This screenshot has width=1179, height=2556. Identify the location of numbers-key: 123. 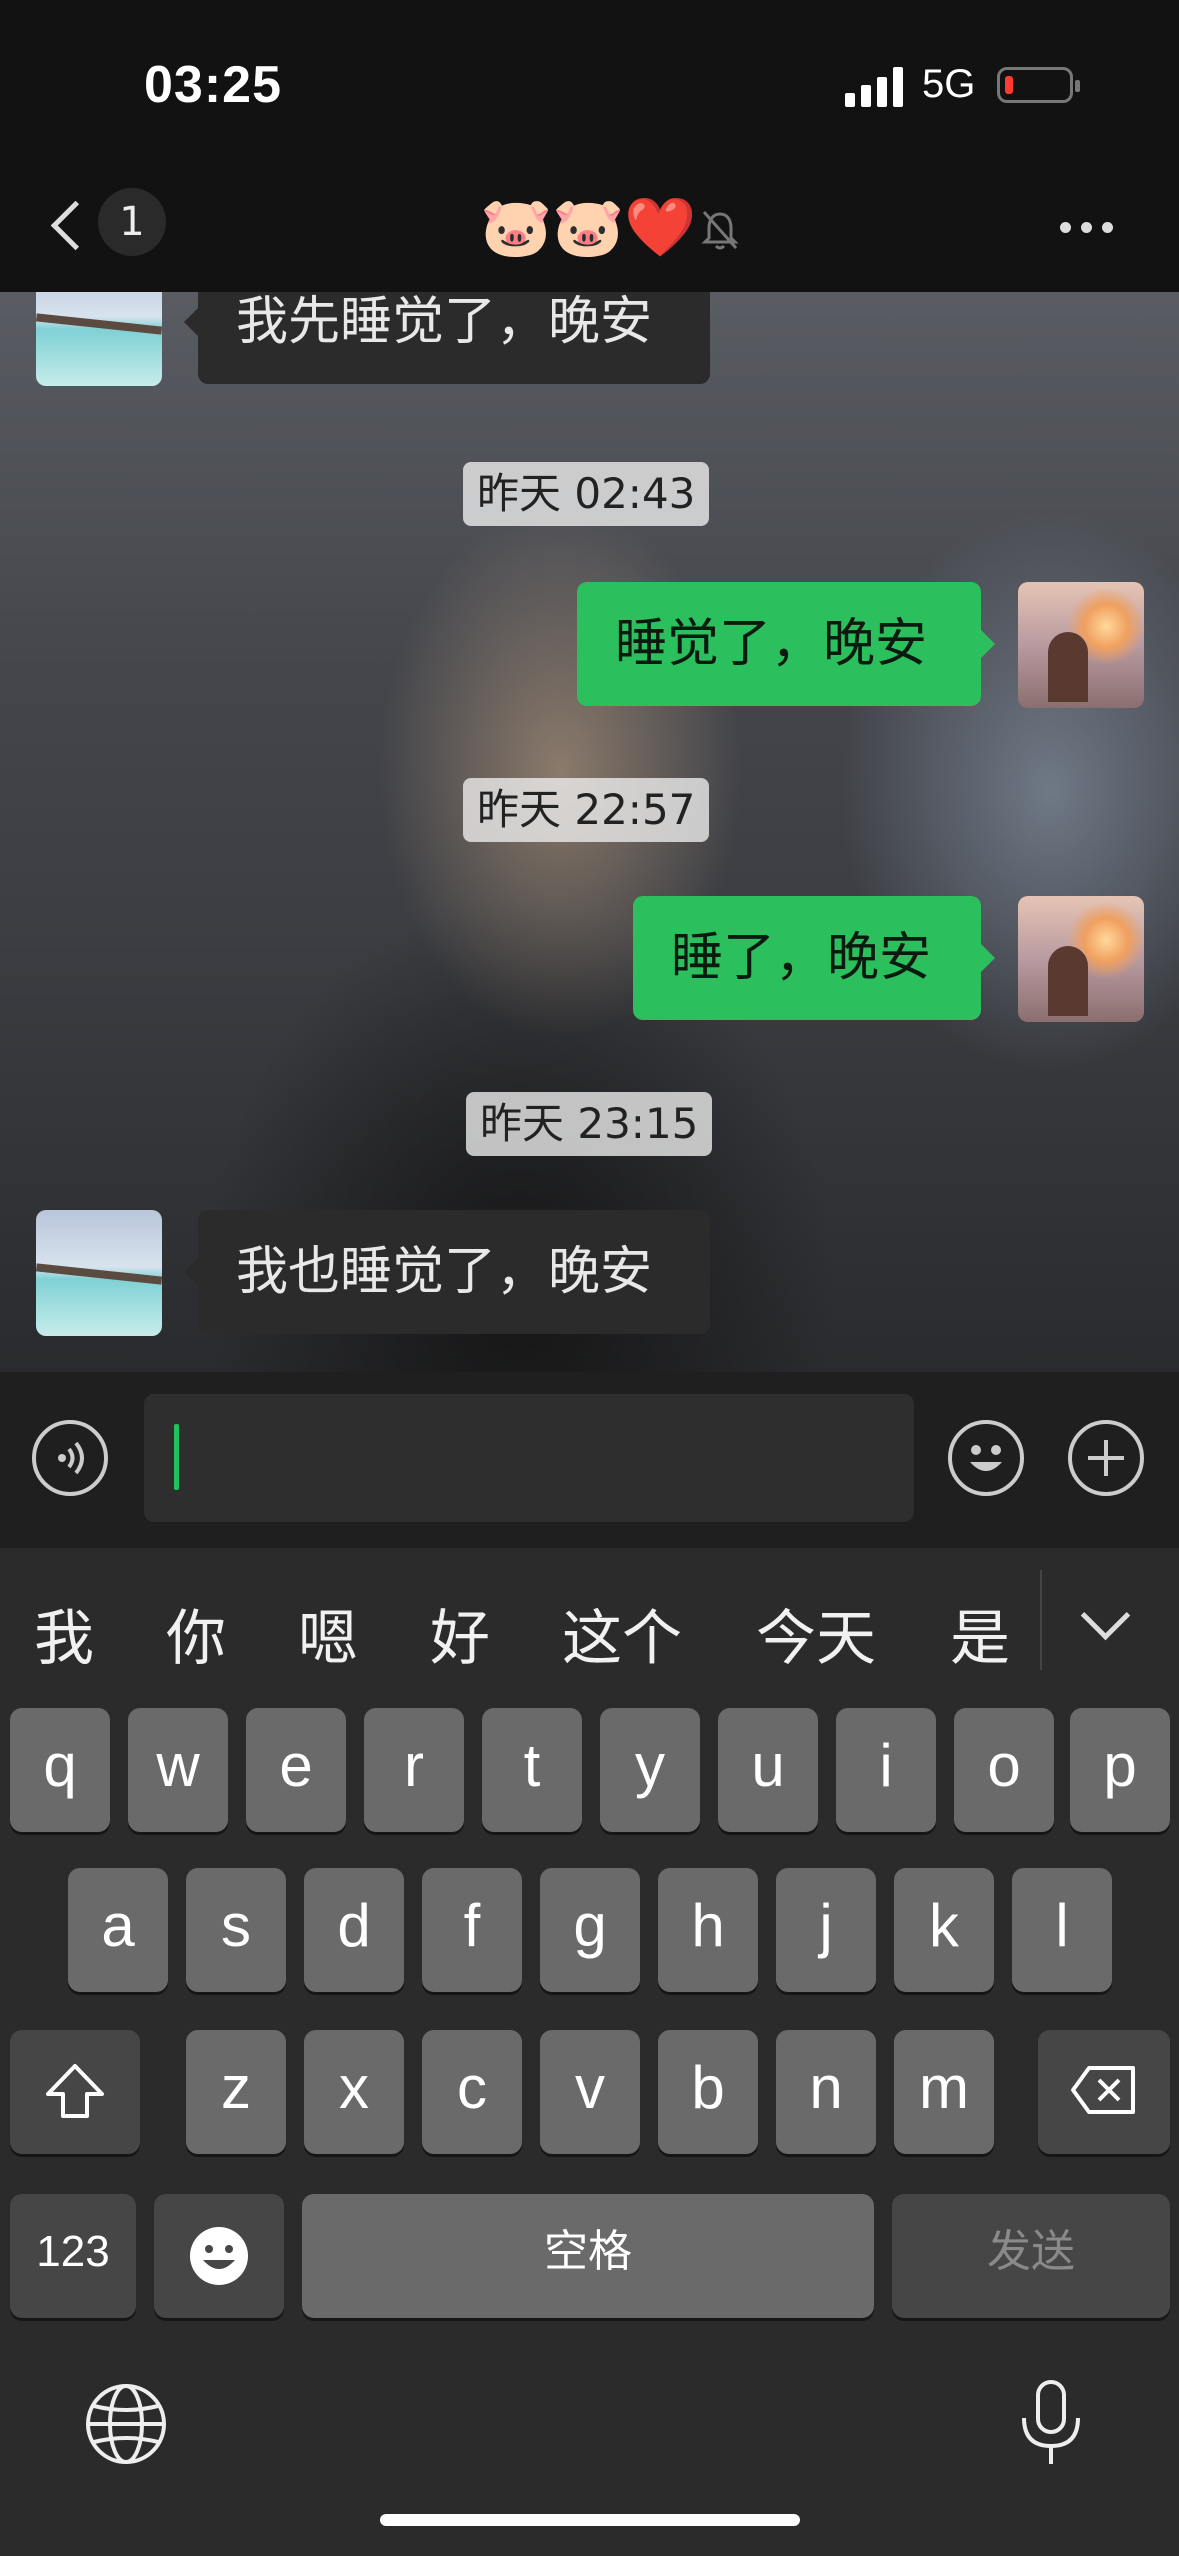
(73, 2256).